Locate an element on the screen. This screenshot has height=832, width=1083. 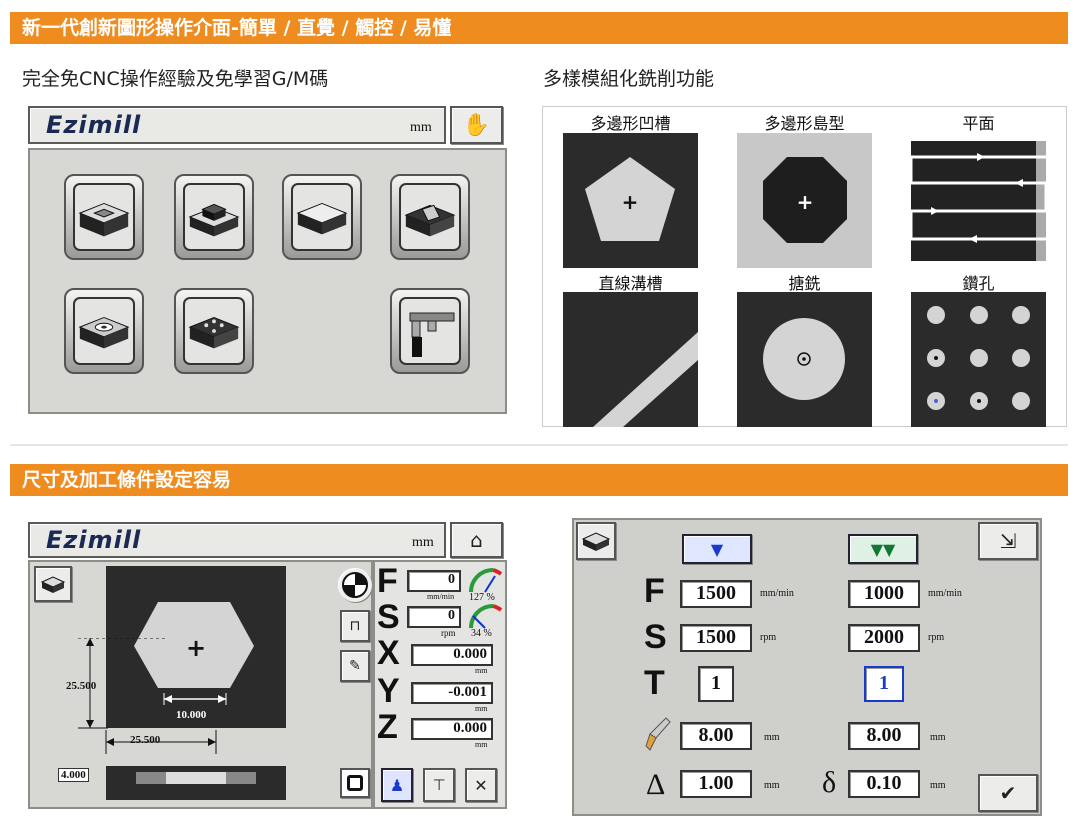
boring-block-icon is located at coordinates (104, 332).